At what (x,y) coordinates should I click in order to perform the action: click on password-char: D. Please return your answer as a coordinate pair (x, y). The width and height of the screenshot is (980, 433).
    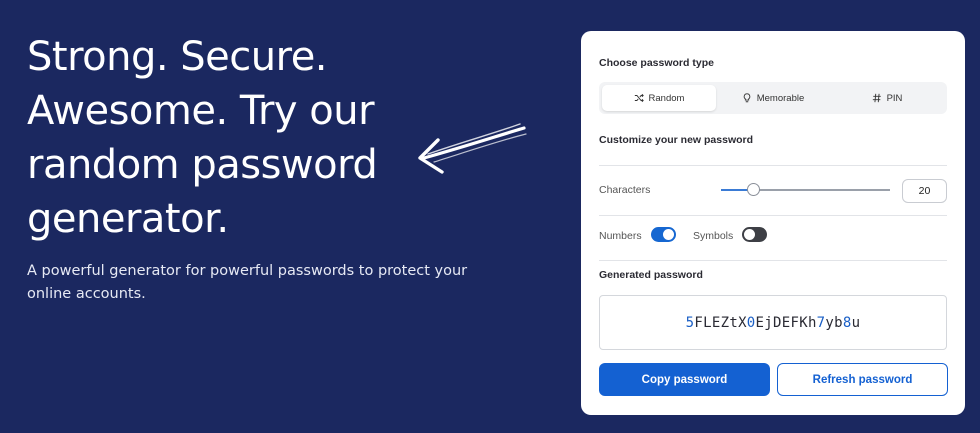
    Looking at the image, I should click on (777, 322).